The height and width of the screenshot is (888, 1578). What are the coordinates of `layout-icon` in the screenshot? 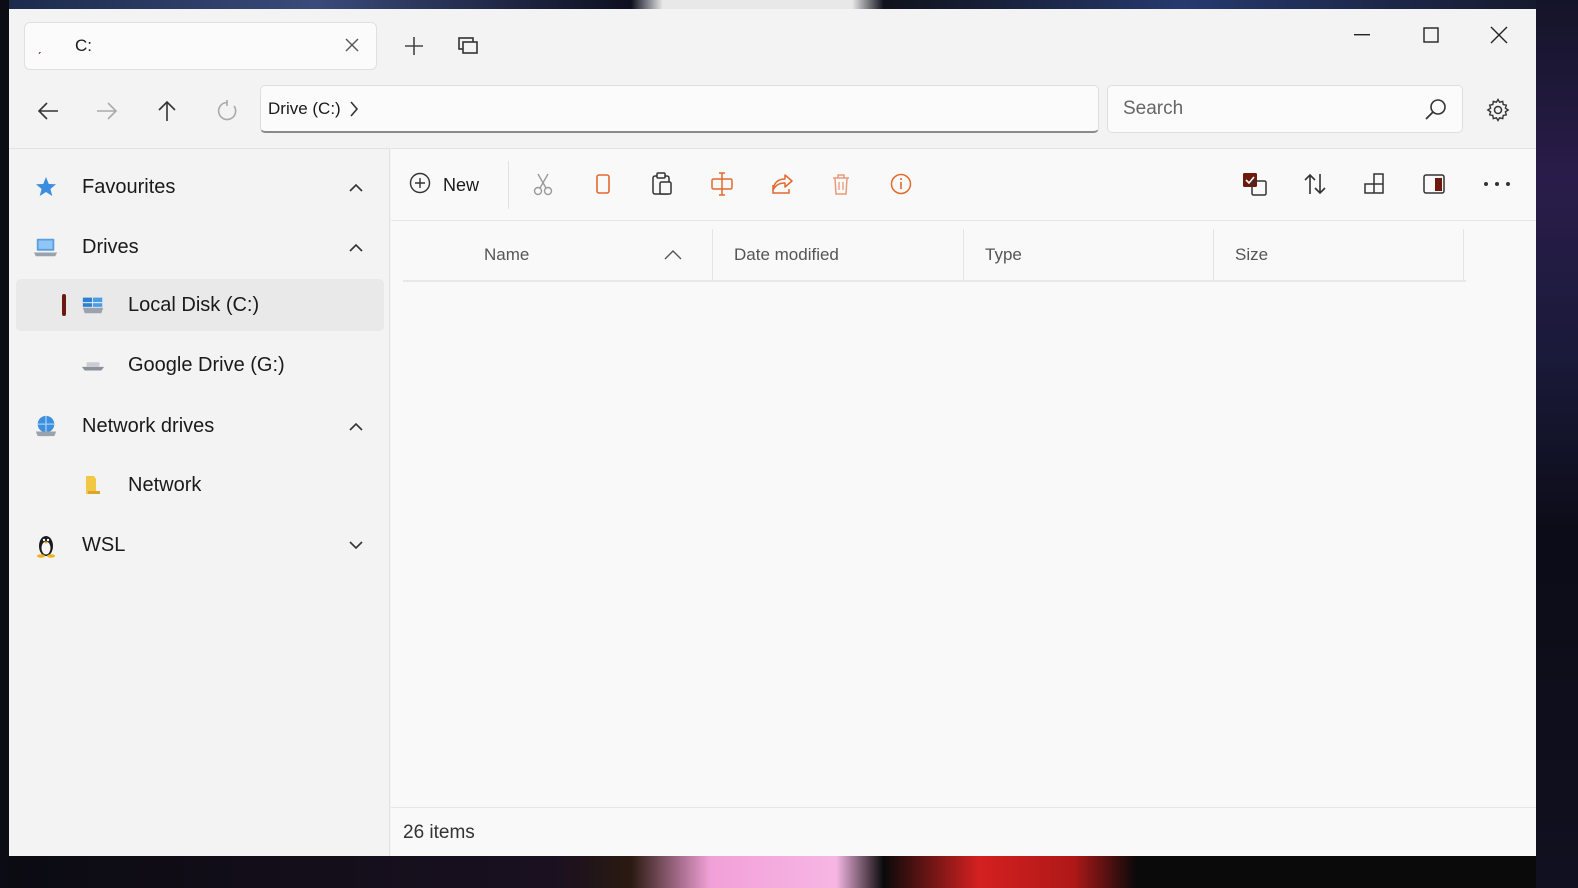 It's located at (1374, 183).